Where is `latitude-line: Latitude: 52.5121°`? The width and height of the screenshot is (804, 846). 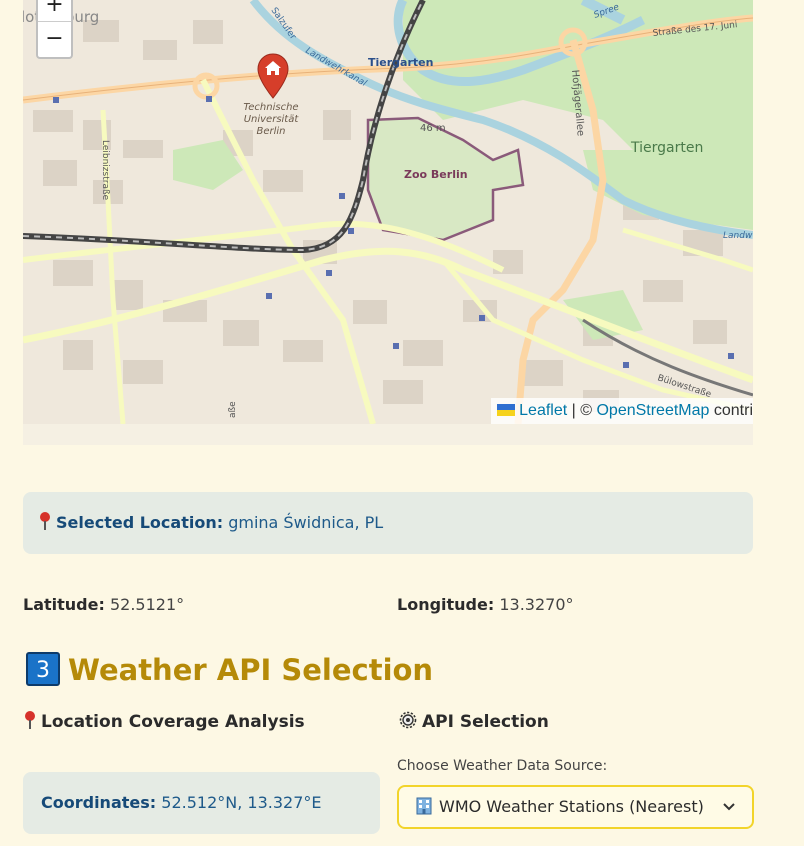 latitude-line: Latitude: 52.5121° is located at coordinates (103, 604).